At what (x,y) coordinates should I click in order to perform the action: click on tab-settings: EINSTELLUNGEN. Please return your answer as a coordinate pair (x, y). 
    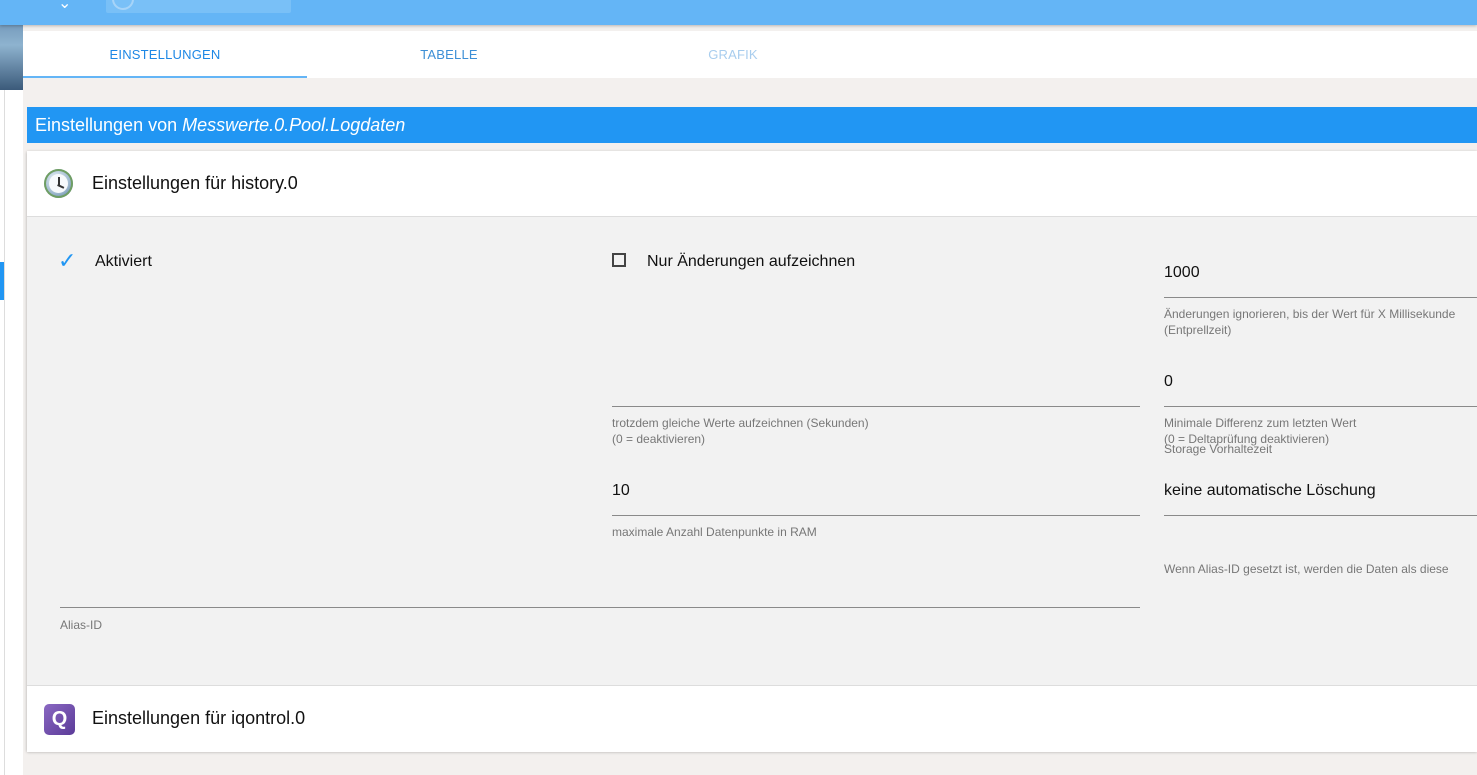
    Looking at the image, I should click on (165, 54).